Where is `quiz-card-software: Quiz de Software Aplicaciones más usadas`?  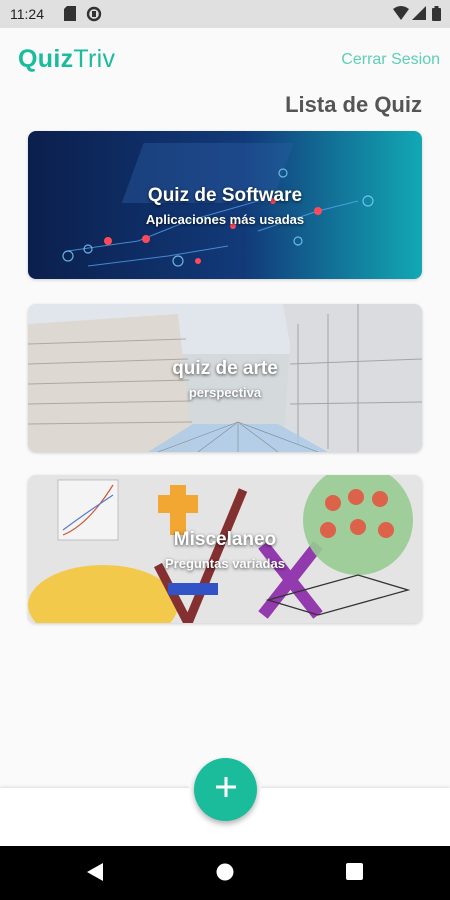 quiz-card-software: Quiz de Software Aplicaciones más usadas is located at coordinates (225, 205).